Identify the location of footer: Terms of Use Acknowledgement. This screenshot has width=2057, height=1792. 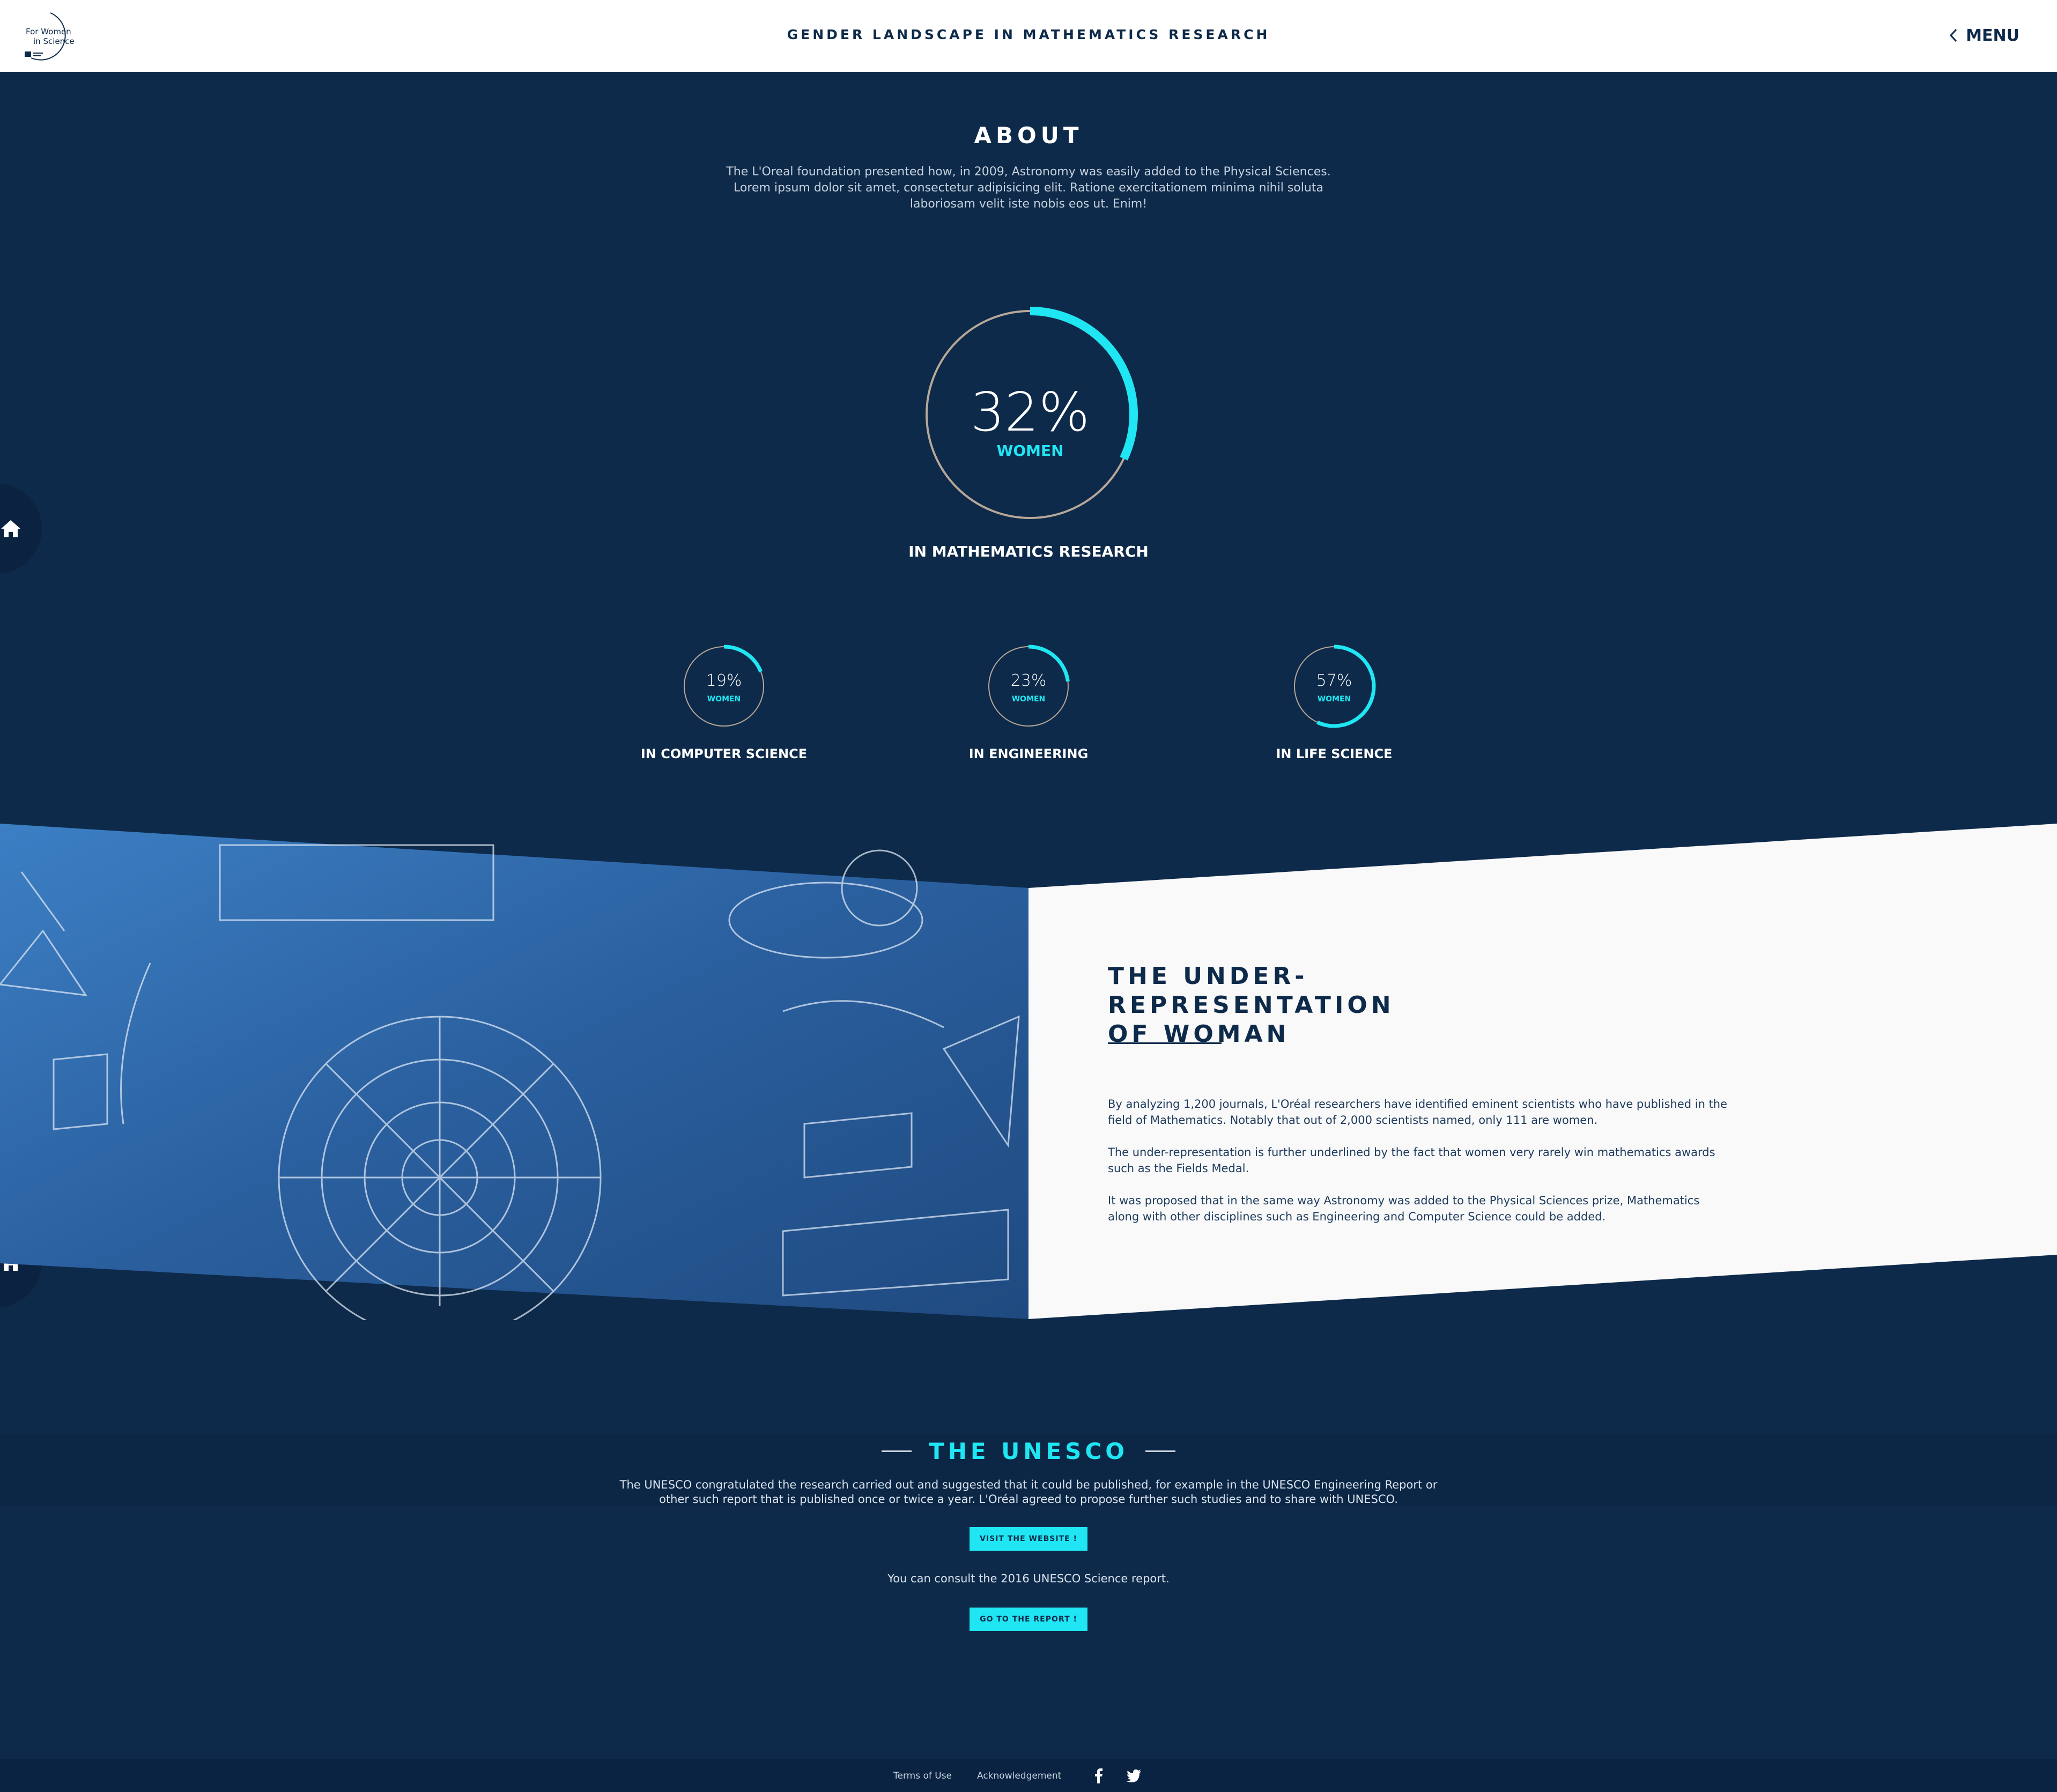
(1028, 1775).